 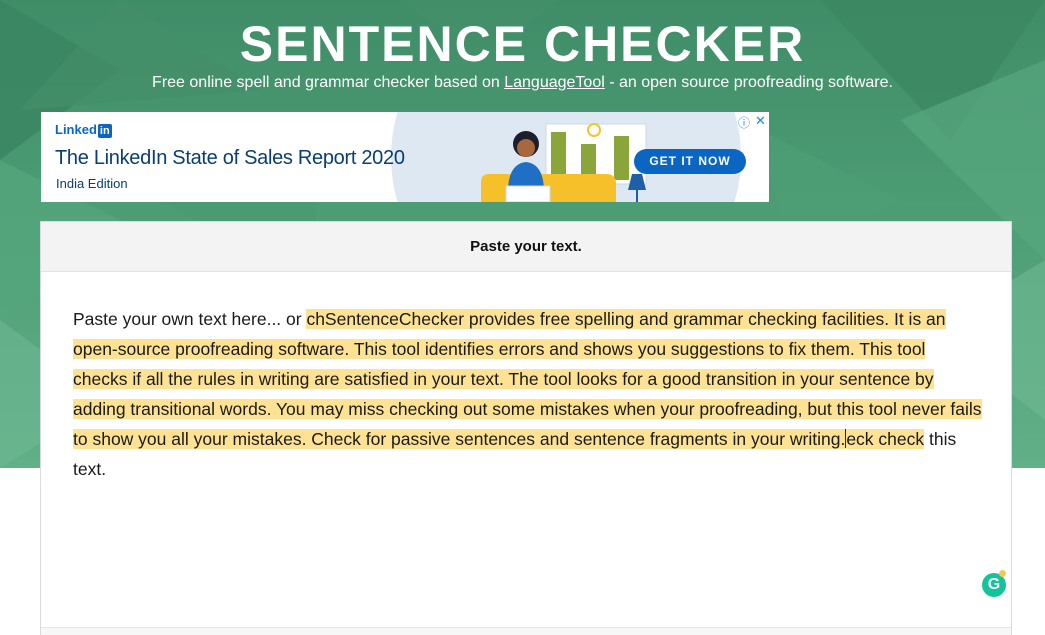 I want to click on ad-edition: India Edition, so click(x=92, y=183).